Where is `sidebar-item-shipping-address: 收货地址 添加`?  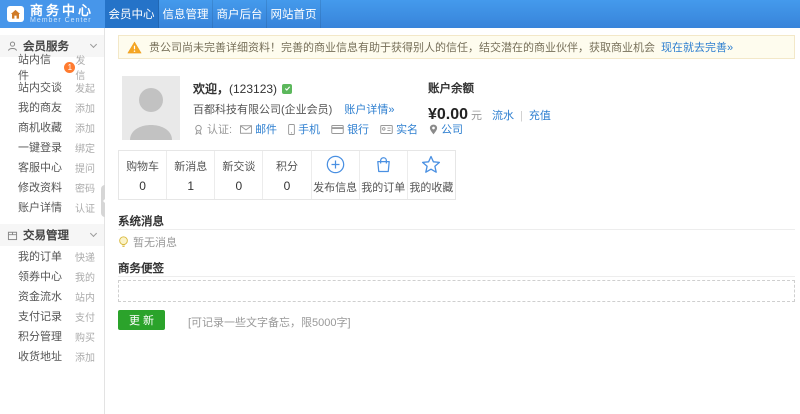 sidebar-item-shipping-address: 收货地址 添加 is located at coordinates (52, 356).